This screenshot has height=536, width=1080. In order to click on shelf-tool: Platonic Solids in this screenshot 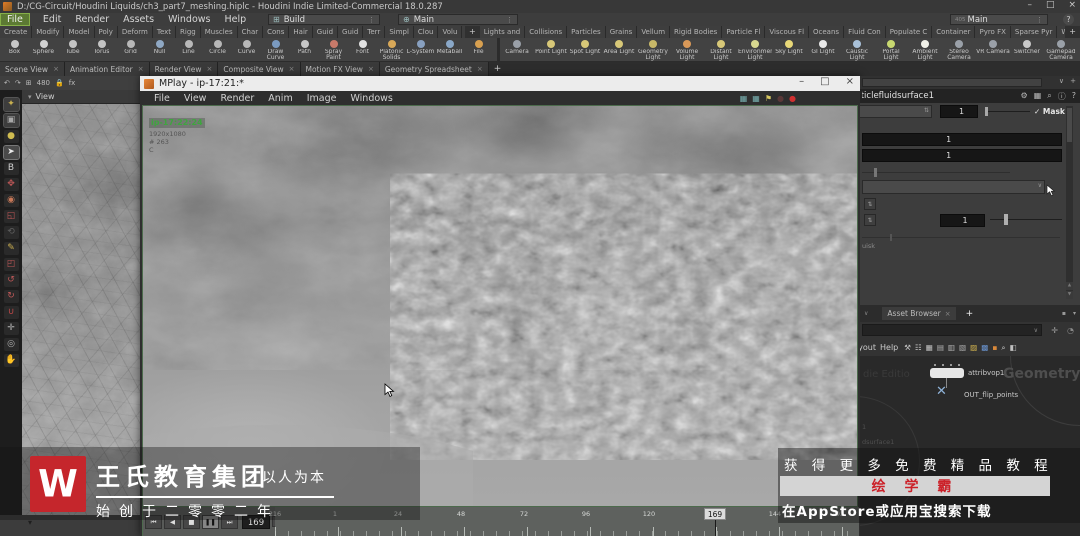, I will do `click(391, 49)`.